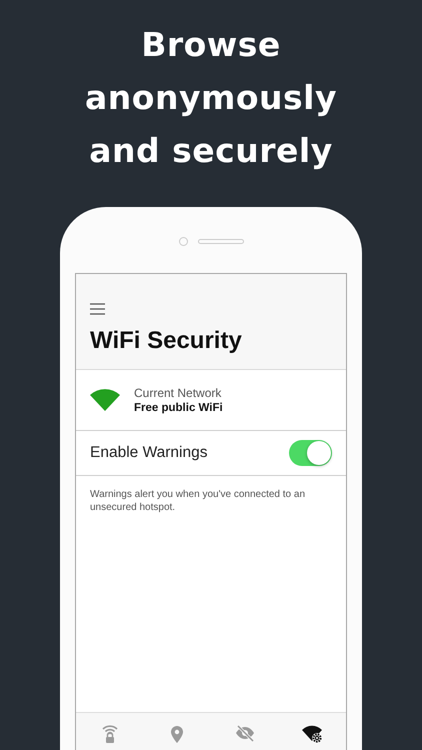  What do you see at coordinates (166, 341) in the screenshot?
I see `page-title: WiFi Security` at bounding box center [166, 341].